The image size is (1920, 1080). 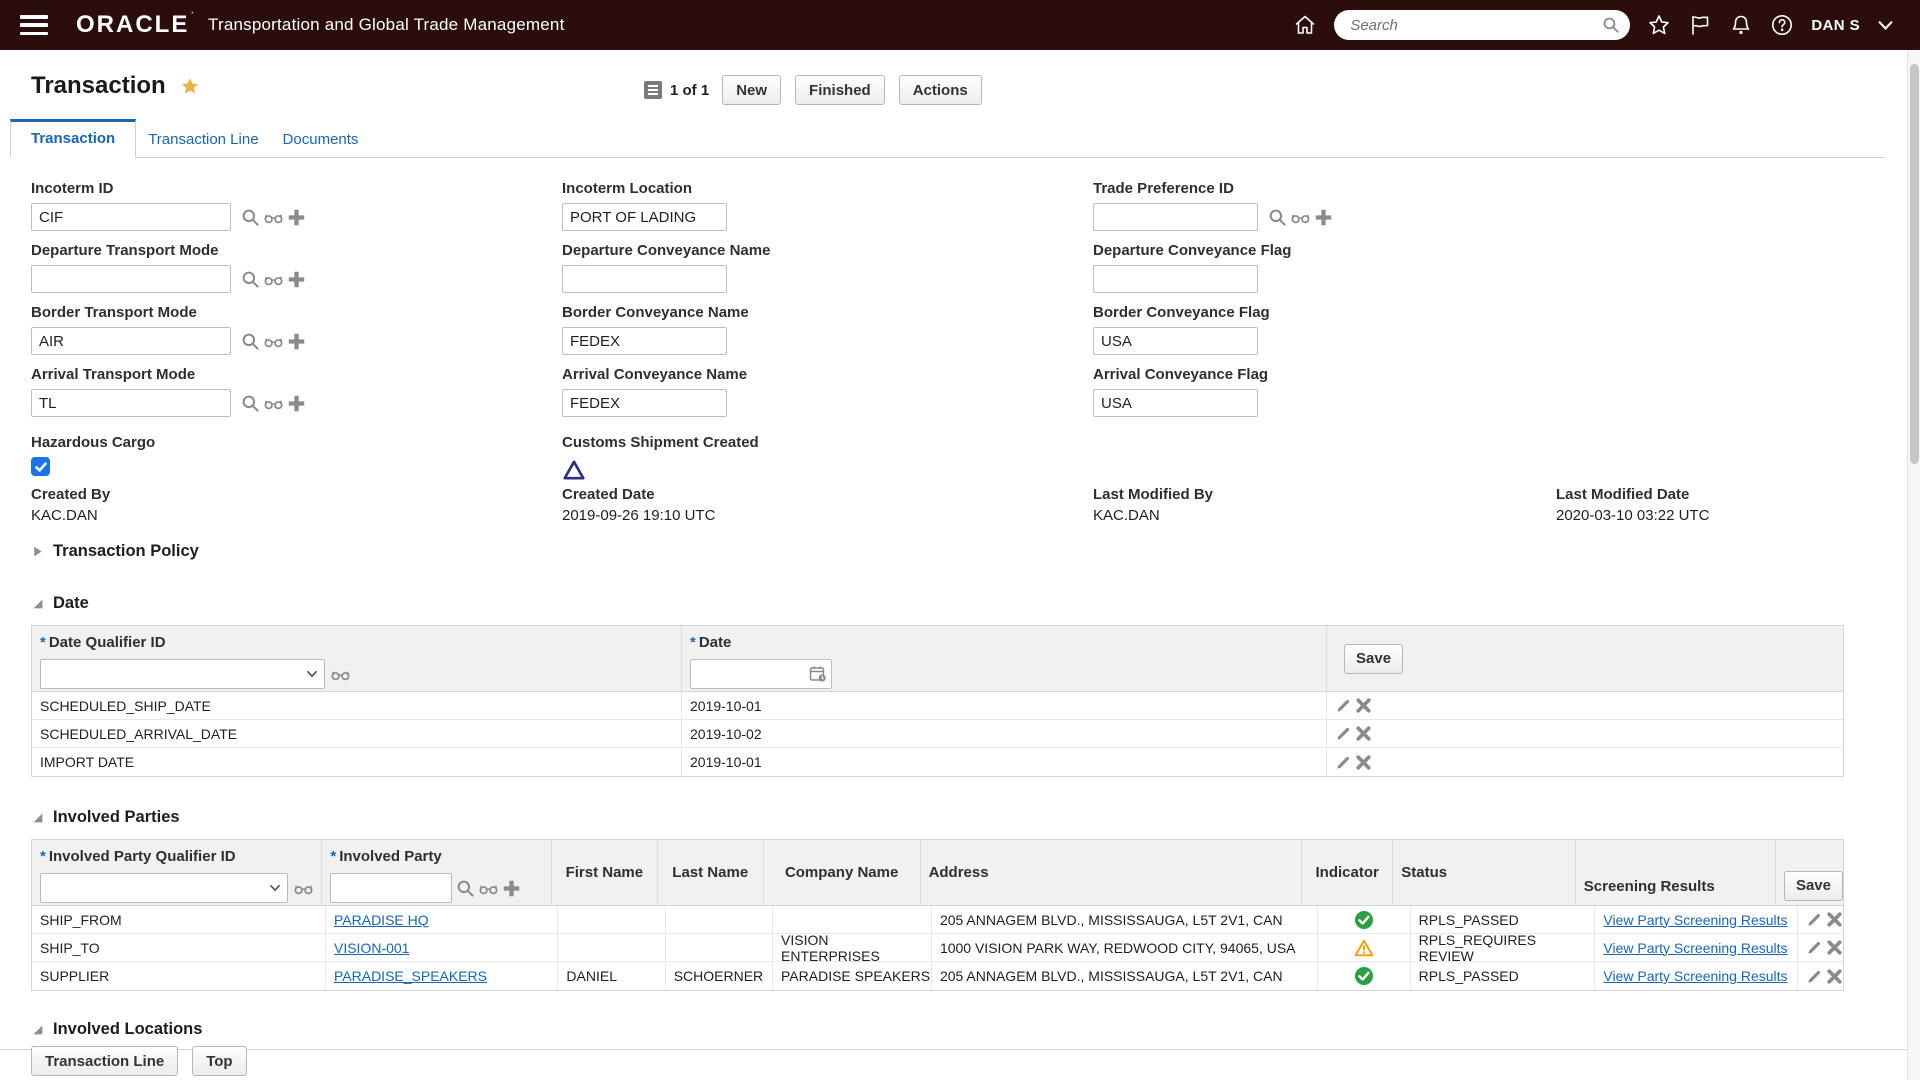 I want to click on tab-transaction: Transaction, so click(x=73, y=138).